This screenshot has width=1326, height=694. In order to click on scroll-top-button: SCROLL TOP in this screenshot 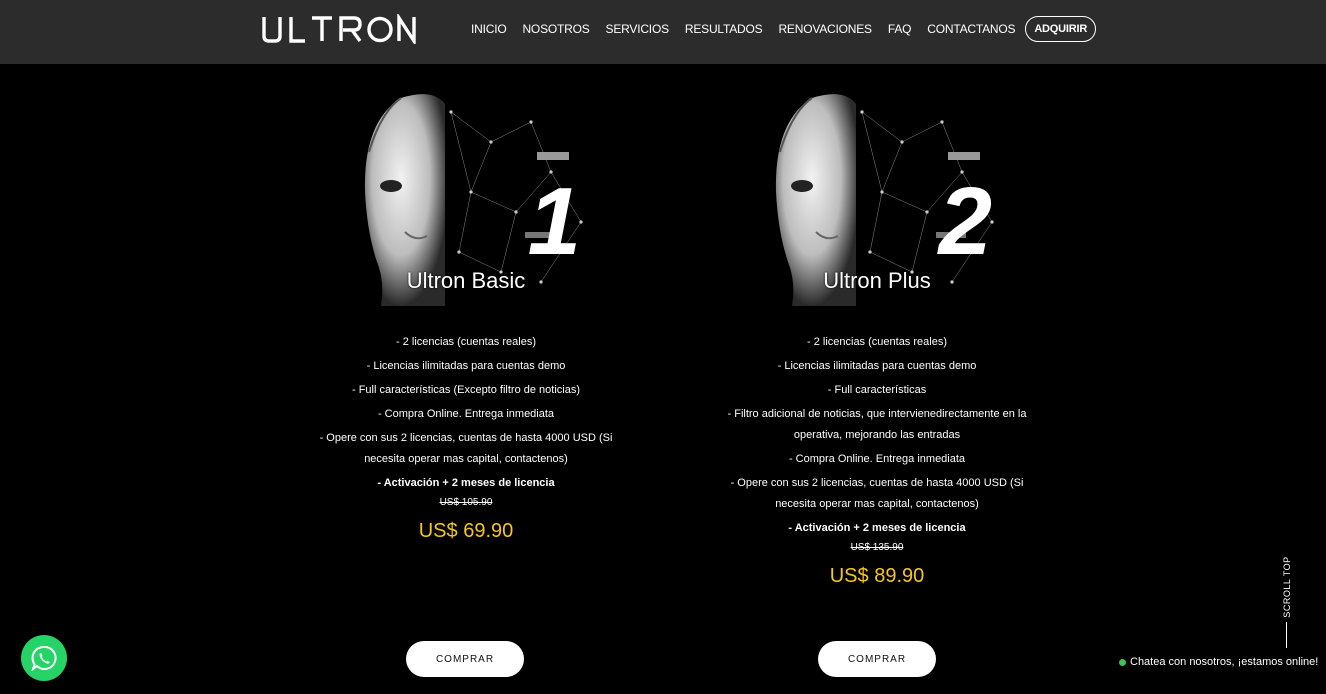, I will do `click(1287, 604)`.